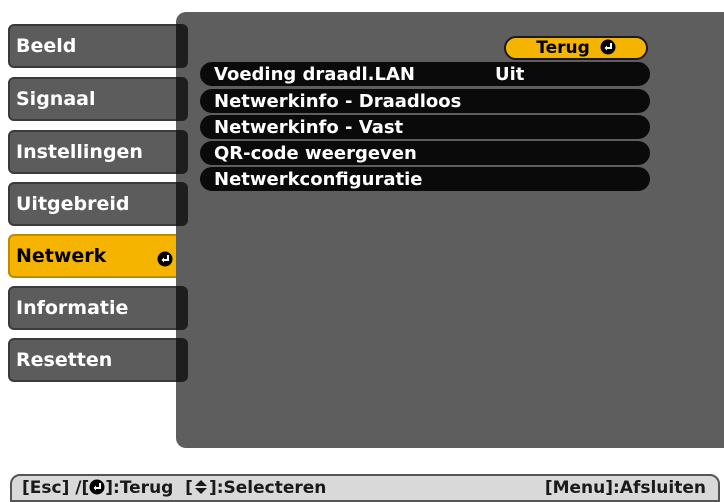  Describe the element at coordinates (201, 488) in the screenshot. I see `updown-icon` at that location.